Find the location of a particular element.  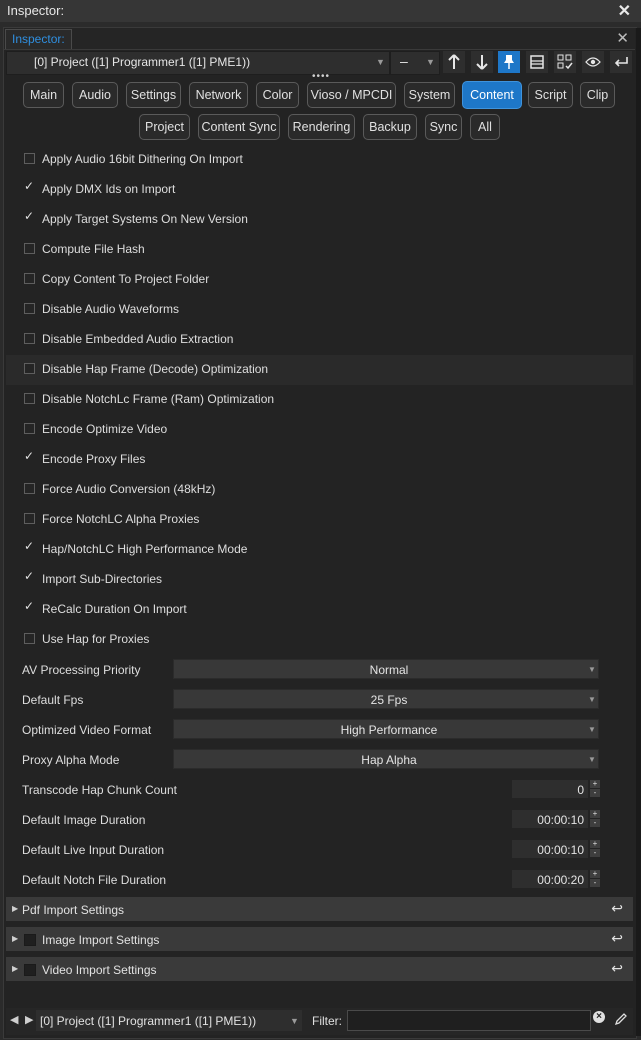

category-main-button: Main is located at coordinates (43, 95).